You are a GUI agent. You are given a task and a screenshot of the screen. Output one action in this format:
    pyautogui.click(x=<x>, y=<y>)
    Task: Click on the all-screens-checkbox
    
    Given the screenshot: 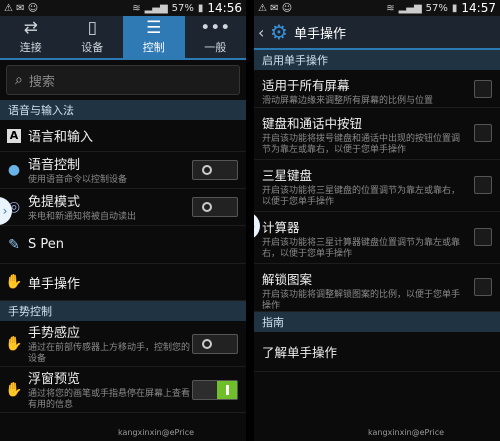 What is the action you would take?
    pyautogui.click(x=483, y=89)
    